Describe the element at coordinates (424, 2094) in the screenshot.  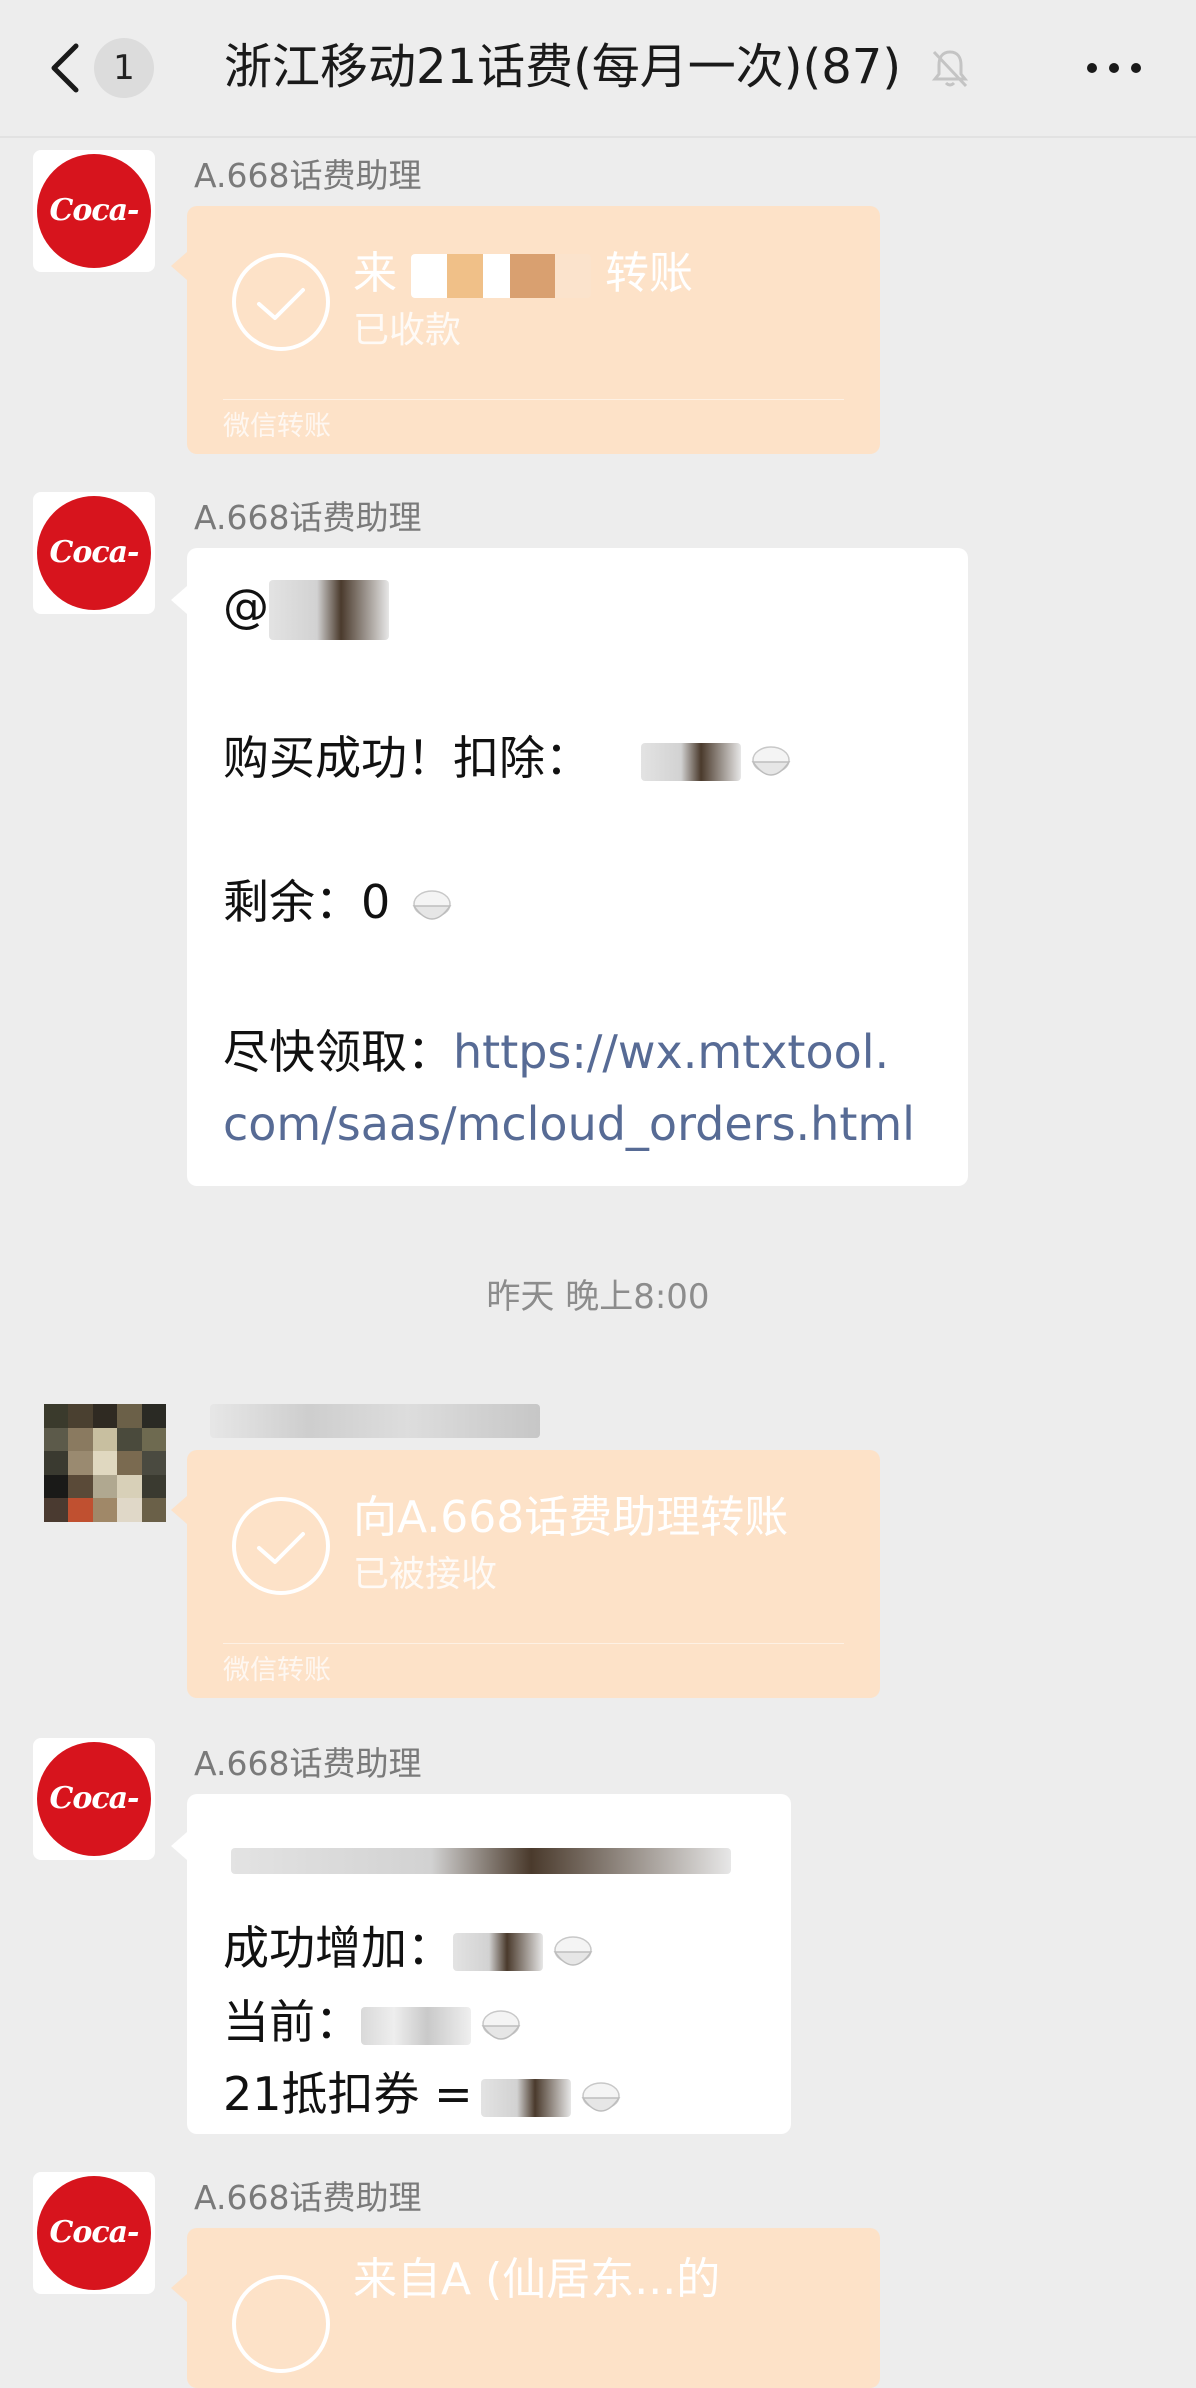
I see `coupon-line: 21抵扣券 =` at that location.